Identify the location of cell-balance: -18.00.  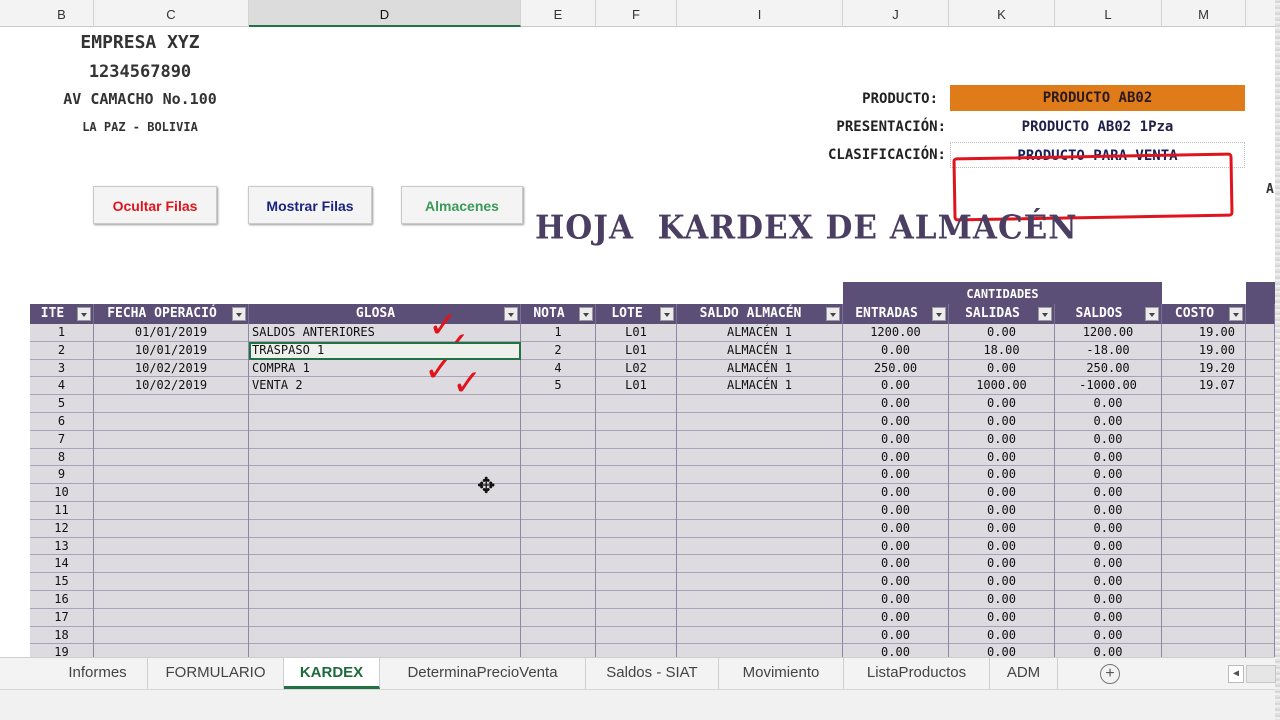
(1108, 350).